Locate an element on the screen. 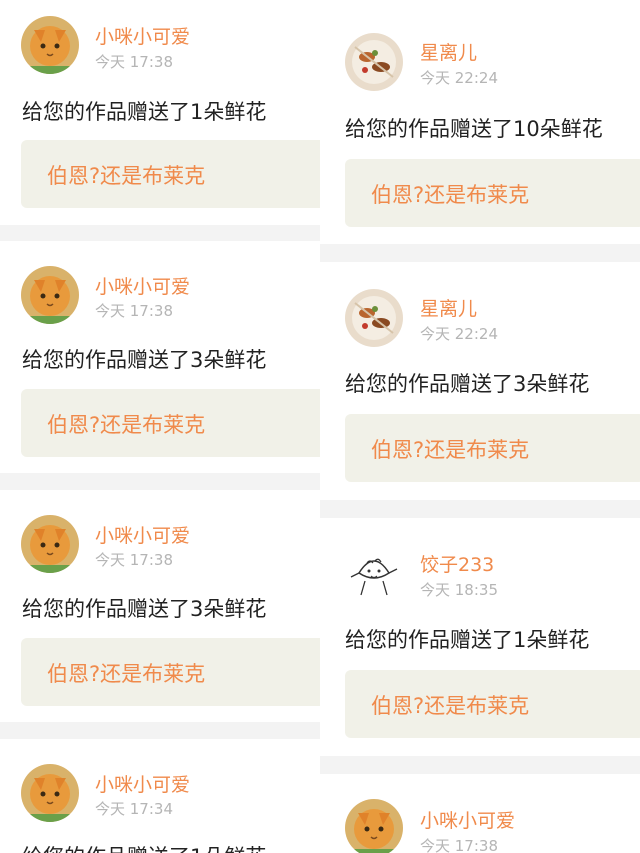  gift-message: 给您的作品赠送了10朵鲜花 is located at coordinates (474, 129).